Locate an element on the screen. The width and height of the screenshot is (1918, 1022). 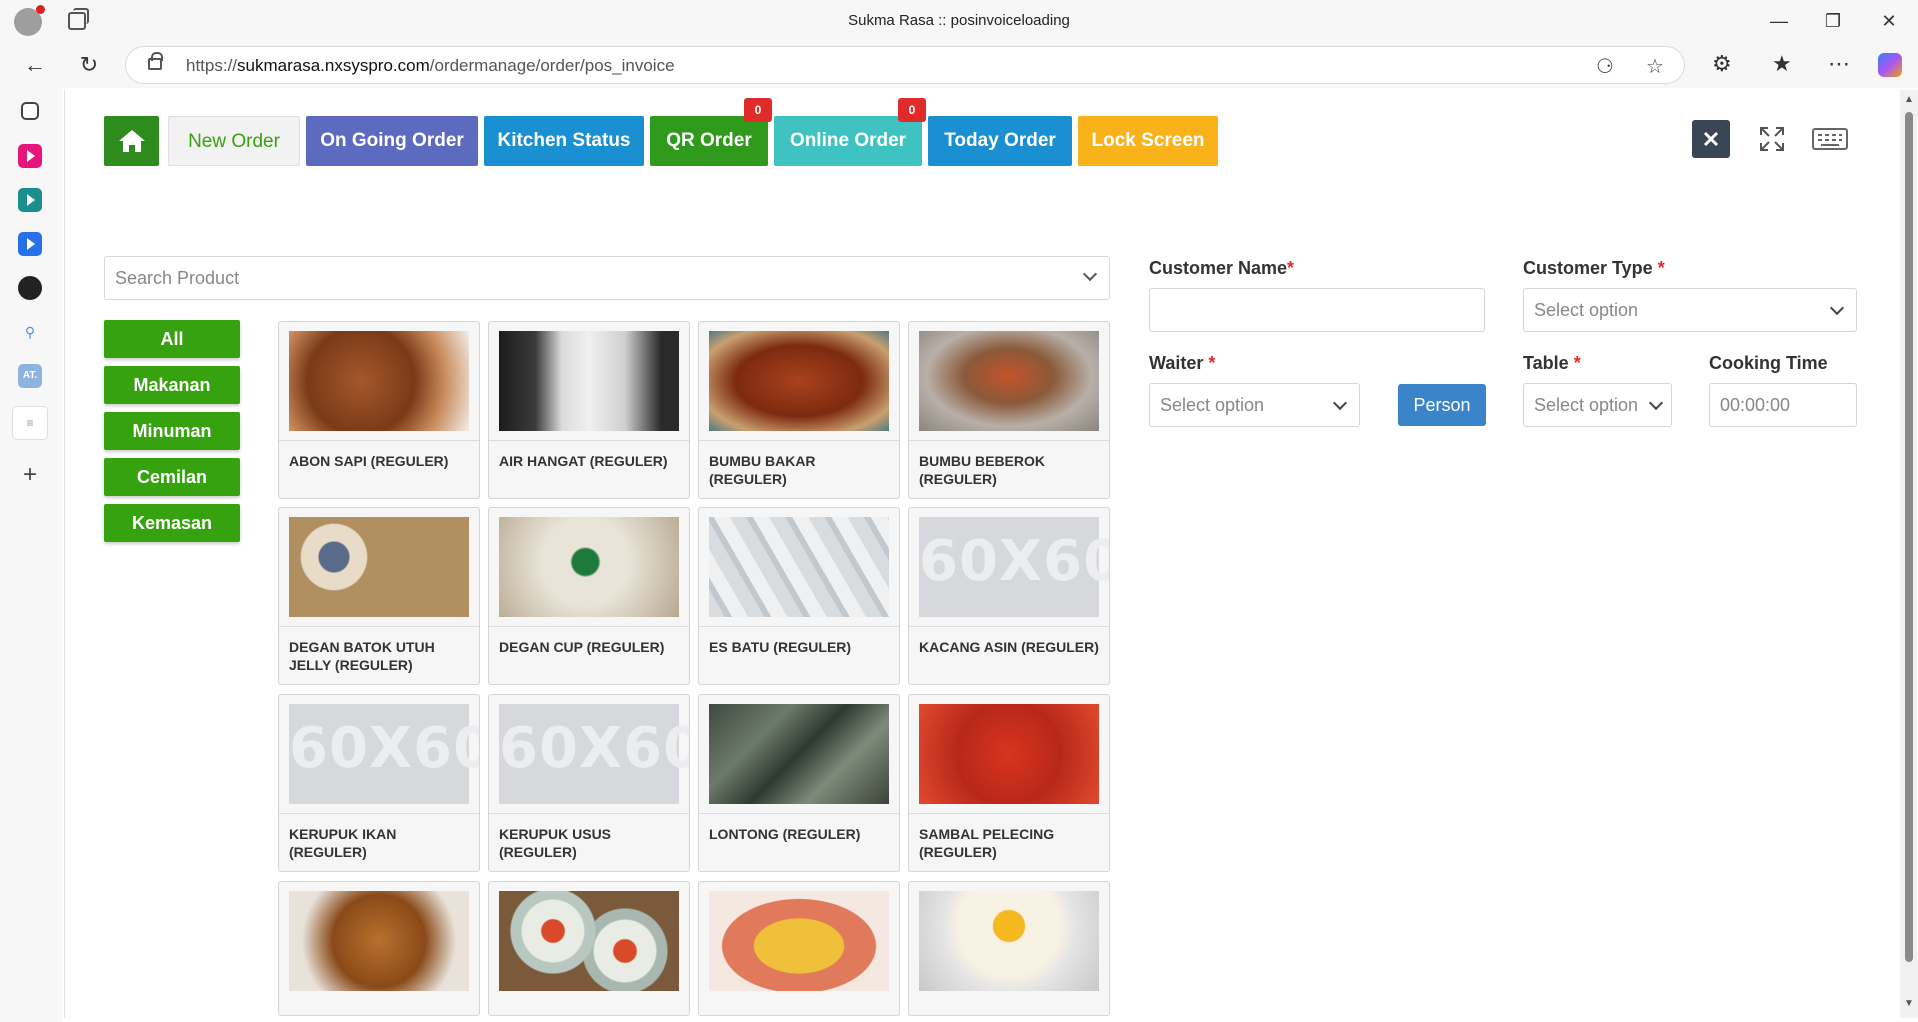
sidebar-app-pink-icon is located at coordinates (30, 156).